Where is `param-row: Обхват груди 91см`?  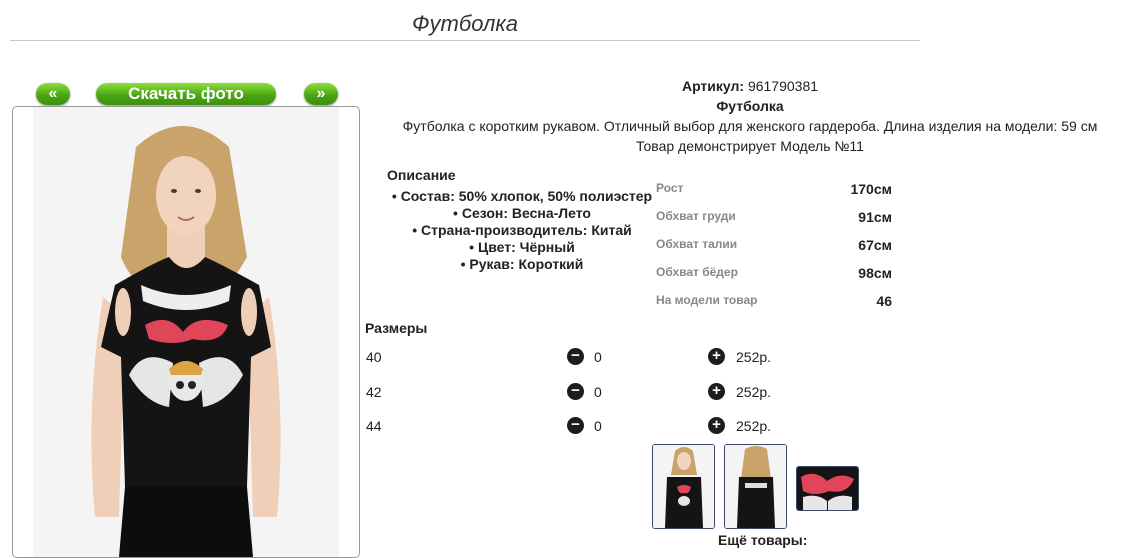 param-row: Обхват груди 91см is located at coordinates (774, 220).